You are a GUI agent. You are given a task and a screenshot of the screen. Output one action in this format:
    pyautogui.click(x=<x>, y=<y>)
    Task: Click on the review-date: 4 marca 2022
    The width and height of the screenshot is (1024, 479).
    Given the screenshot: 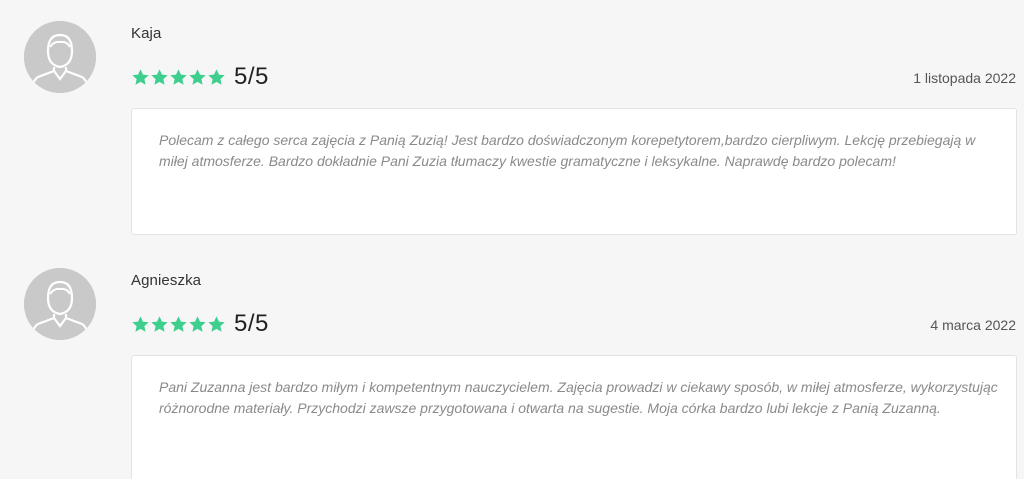 What is the action you would take?
    pyautogui.click(x=973, y=325)
    